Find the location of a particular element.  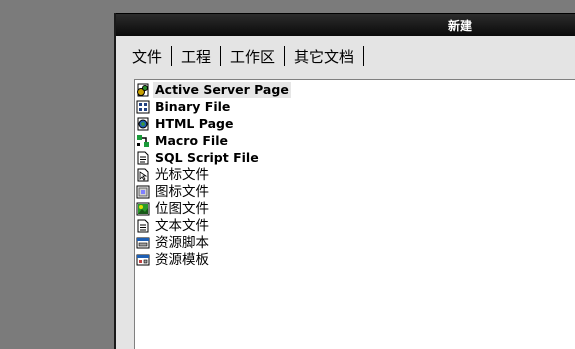

list-item-bitmap-file: 位图文件 is located at coordinates (173, 209).